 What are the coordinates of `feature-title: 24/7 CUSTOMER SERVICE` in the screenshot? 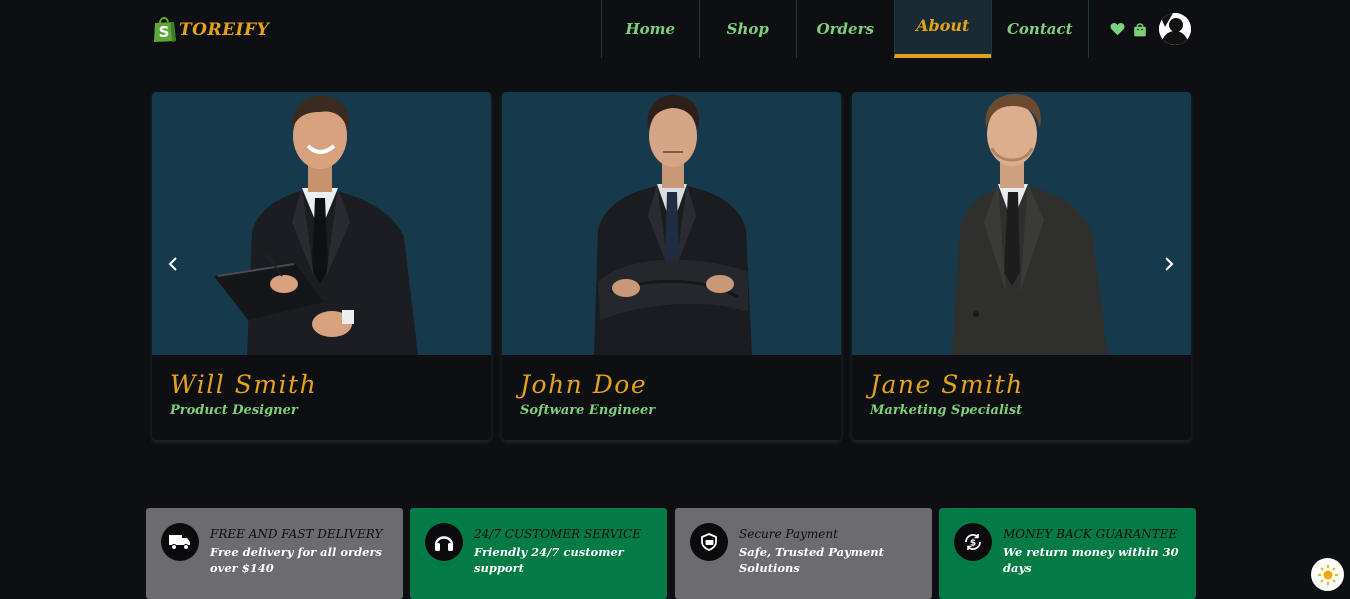 It's located at (557, 534).